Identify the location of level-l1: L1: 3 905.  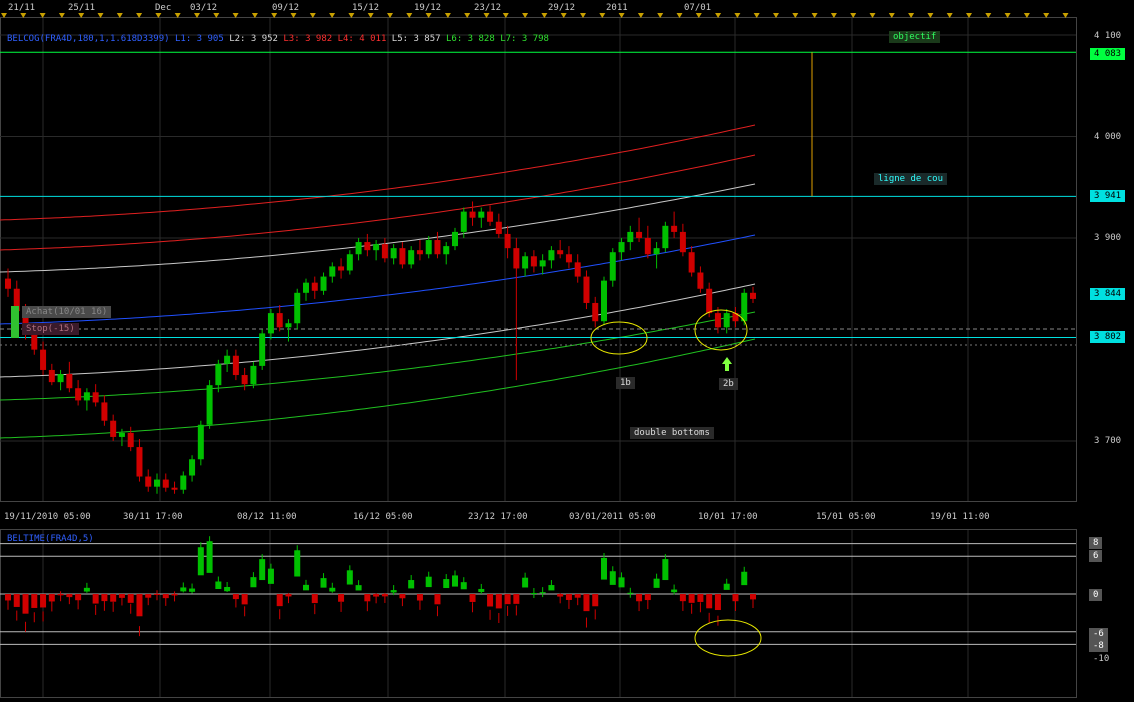
(199, 39).